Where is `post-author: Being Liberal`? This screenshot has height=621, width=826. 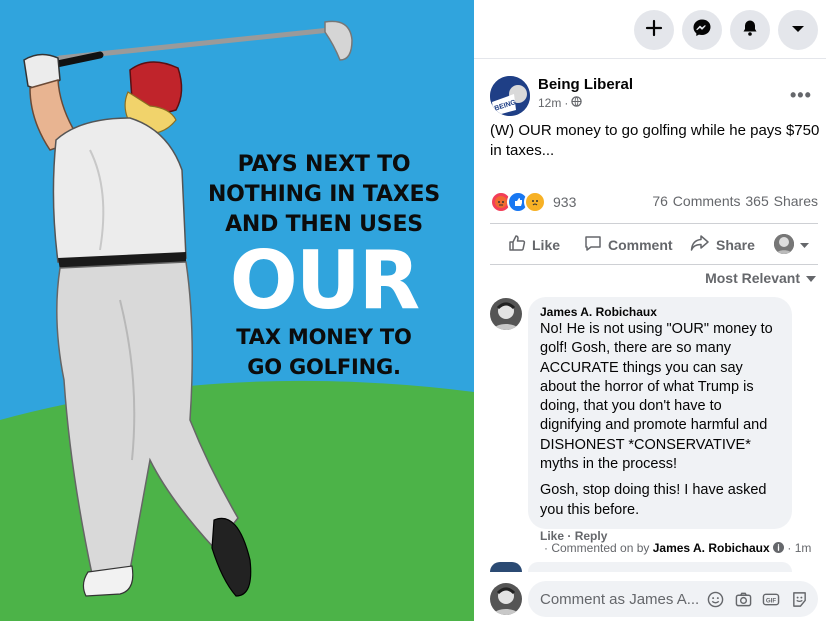
post-author: Being Liberal is located at coordinates (585, 84).